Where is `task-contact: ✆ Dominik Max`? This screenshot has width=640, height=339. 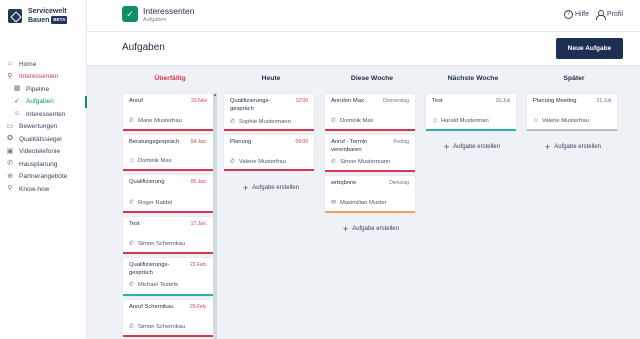 task-contact: ✆ Dominik Max is located at coordinates (352, 121).